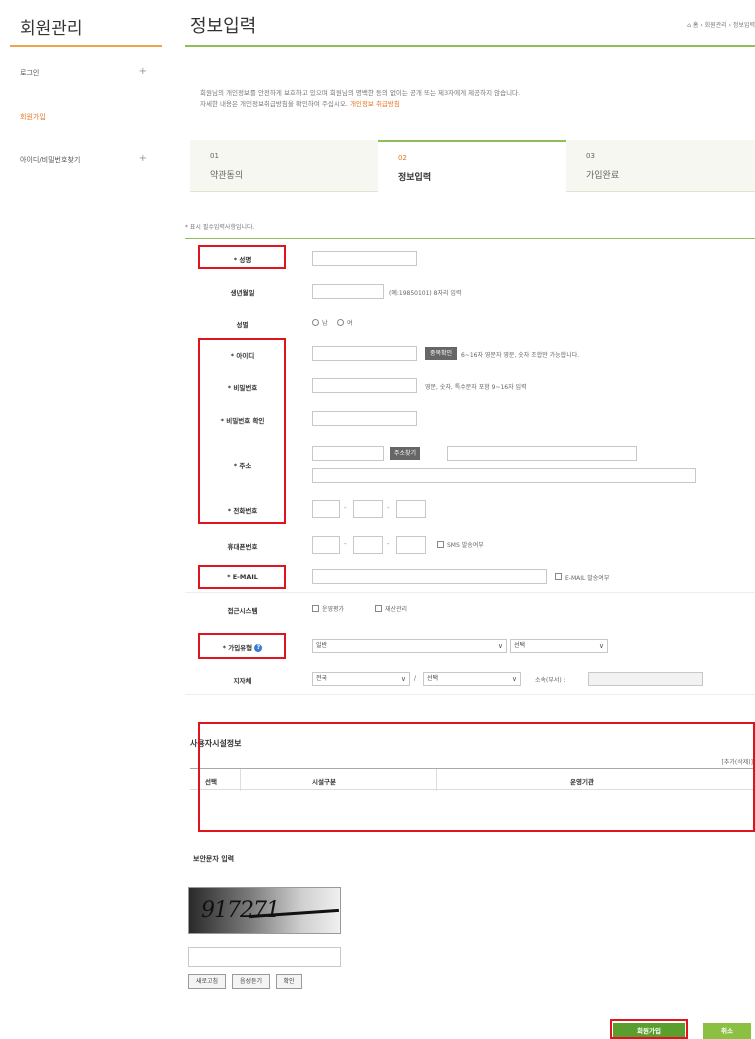 This screenshot has width=755, height=1039. What do you see at coordinates (368, 545) in the screenshot?
I see `mobile-part-2-input` at bounding box center [368, 545].